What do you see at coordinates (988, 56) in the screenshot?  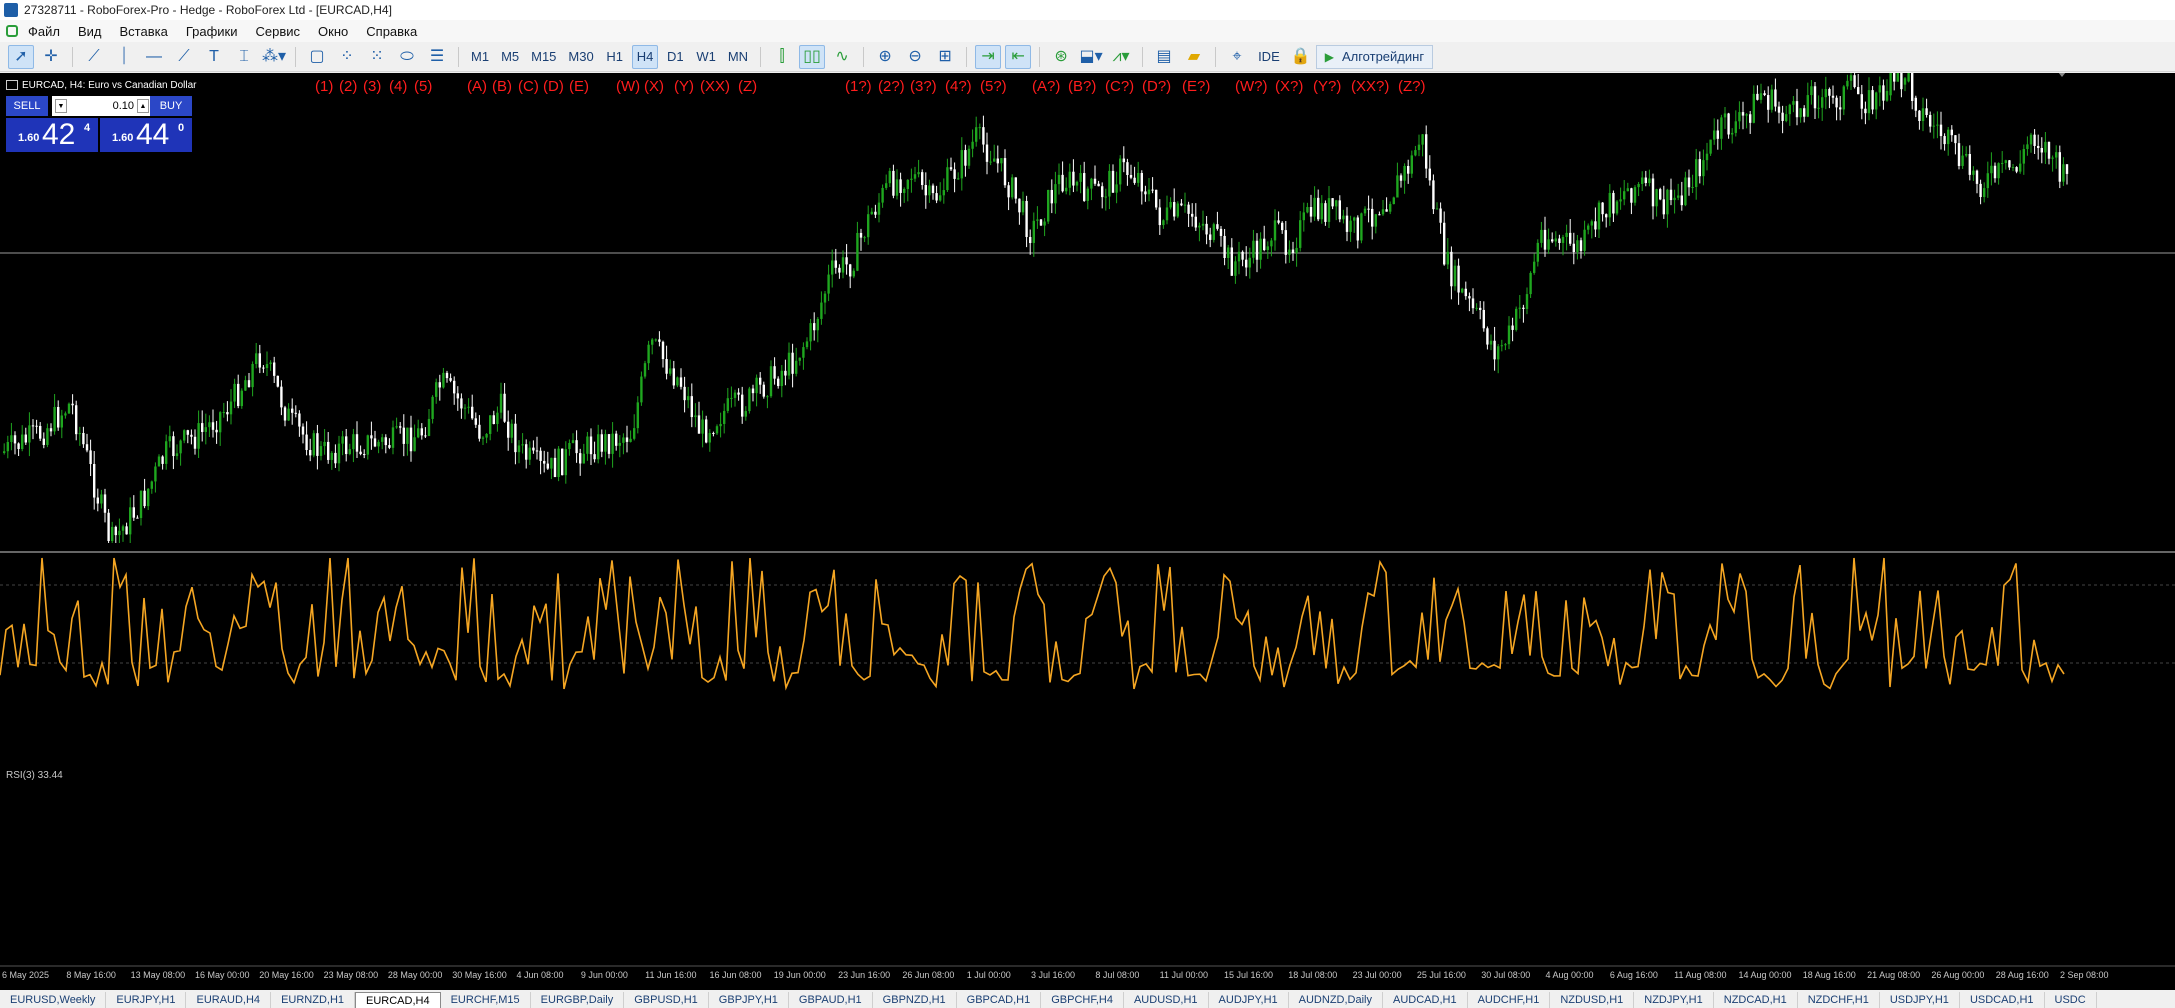 I see `autoscroll-icon: ⇥` at bounding box center [988, 56].